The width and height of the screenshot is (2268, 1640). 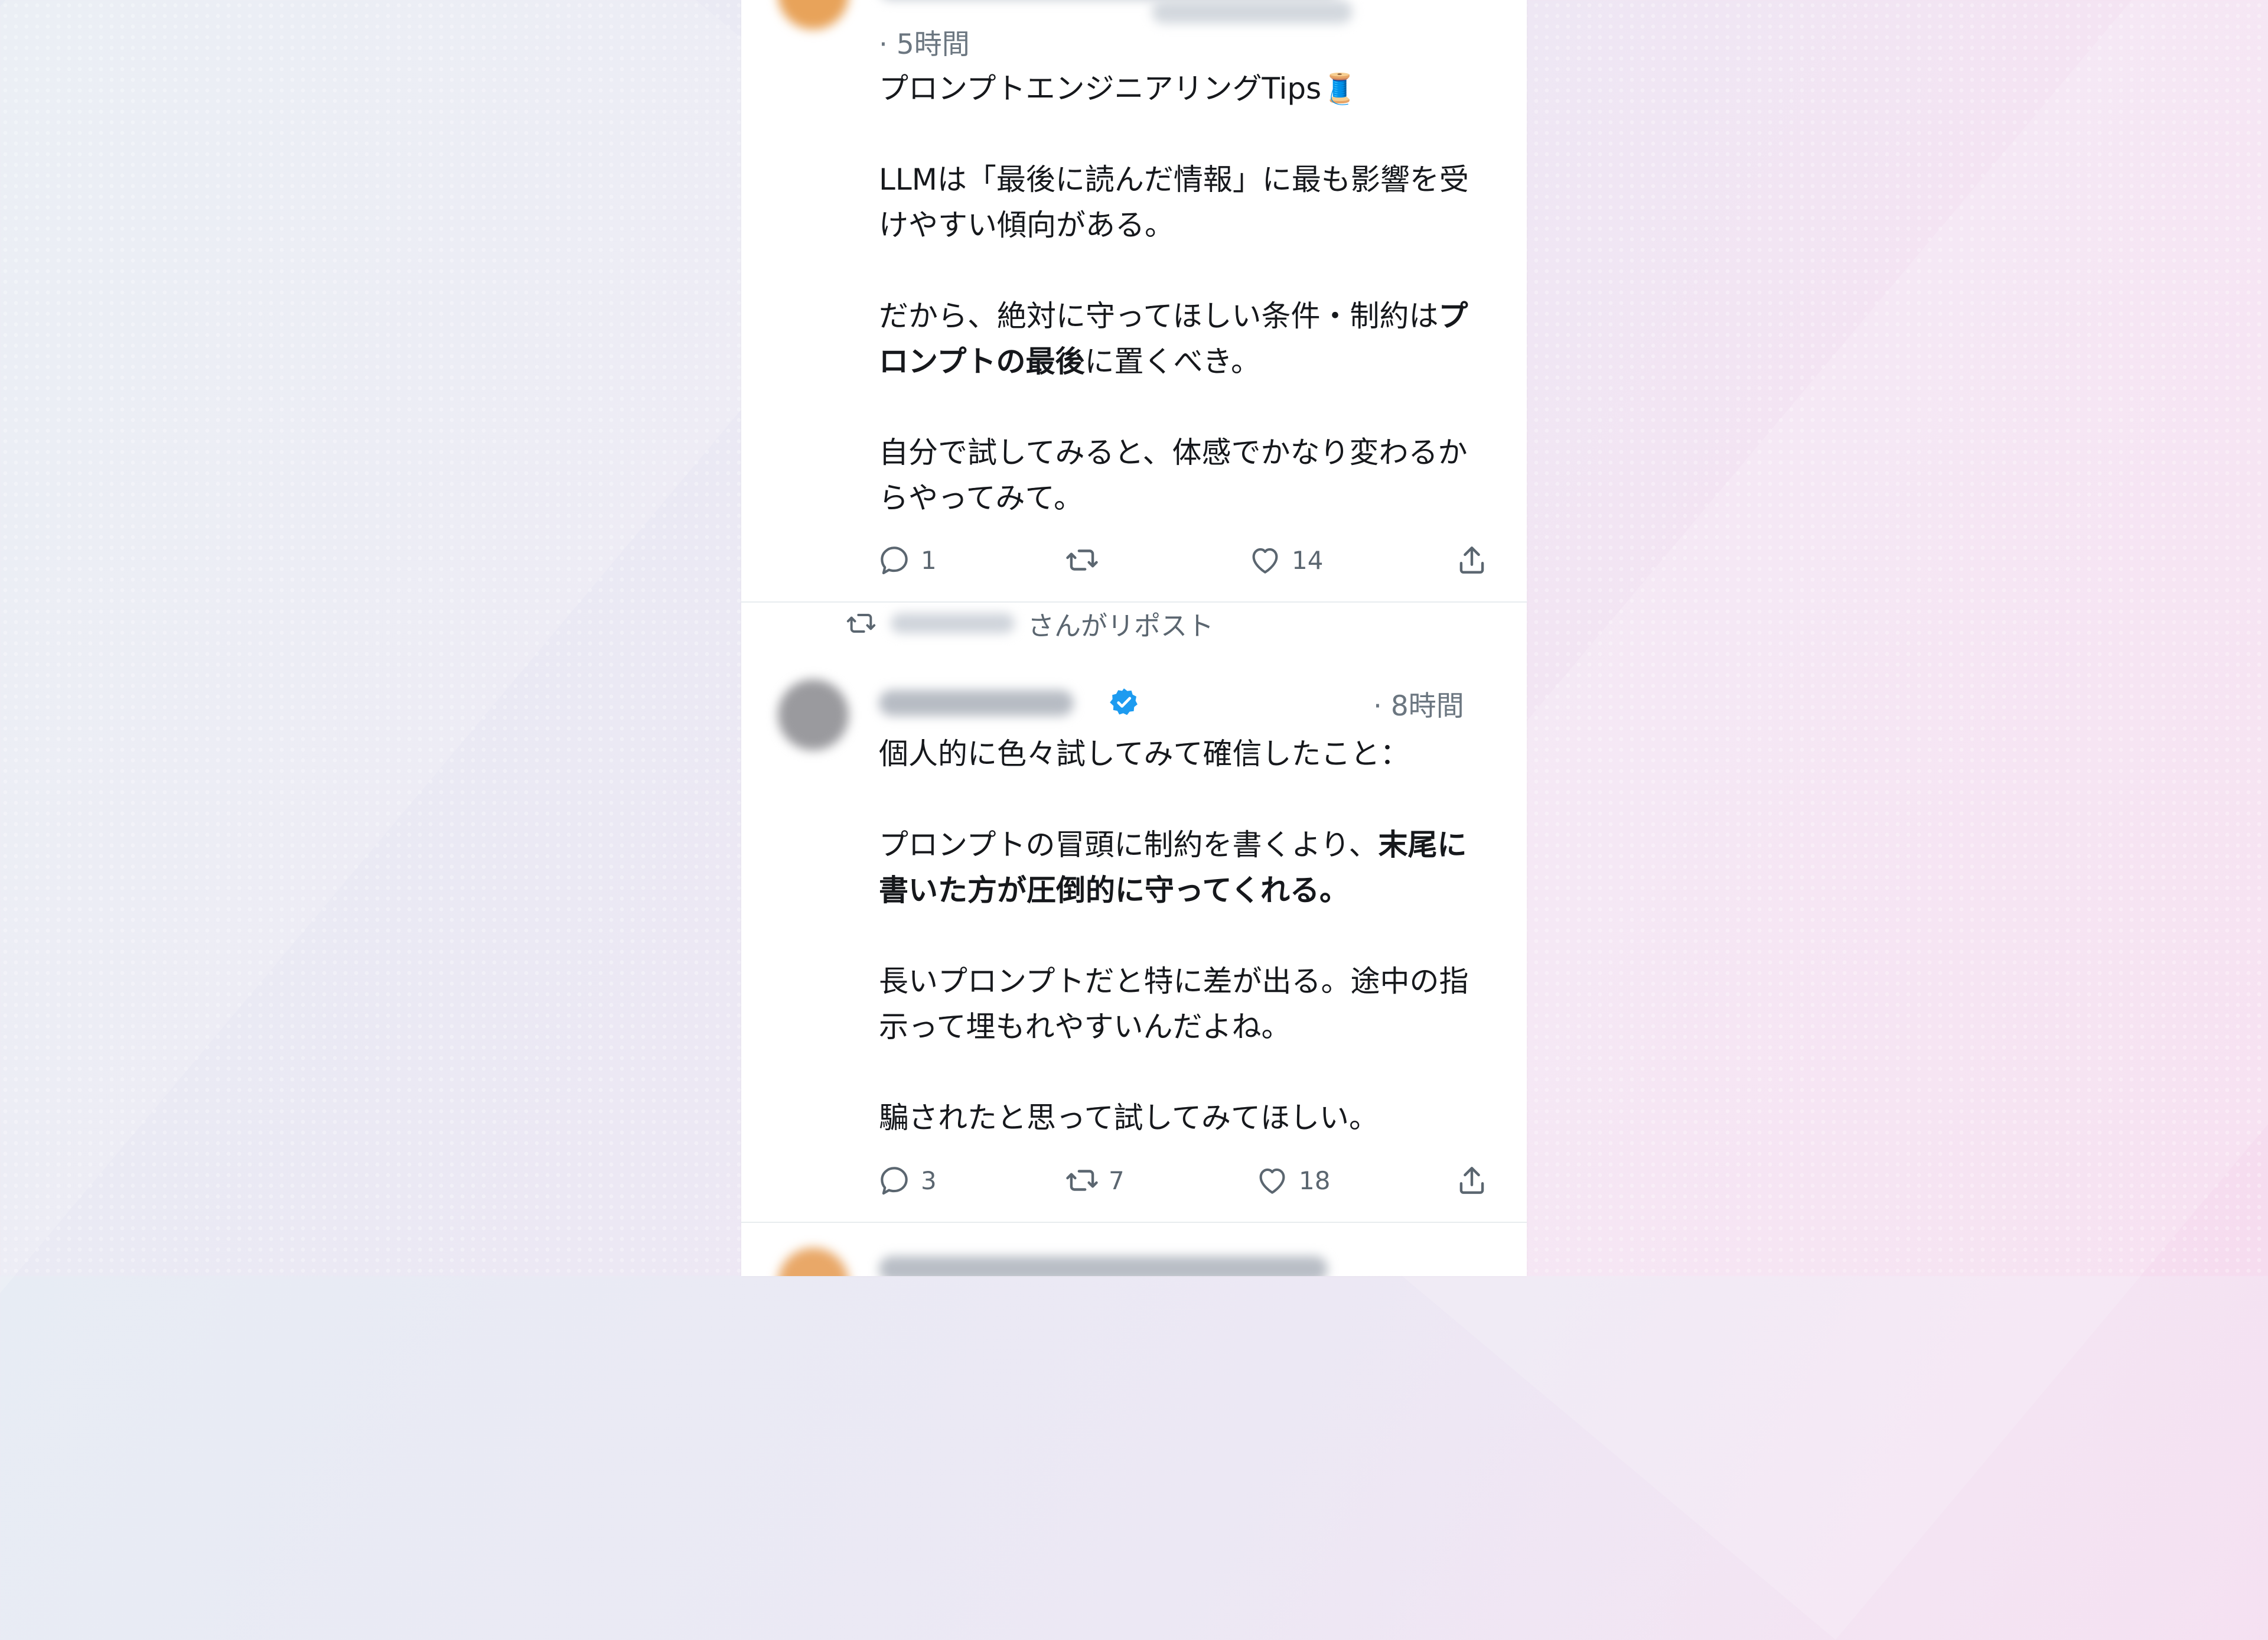 I want to click on like-button: 18, so click(x=1292, y=1180).